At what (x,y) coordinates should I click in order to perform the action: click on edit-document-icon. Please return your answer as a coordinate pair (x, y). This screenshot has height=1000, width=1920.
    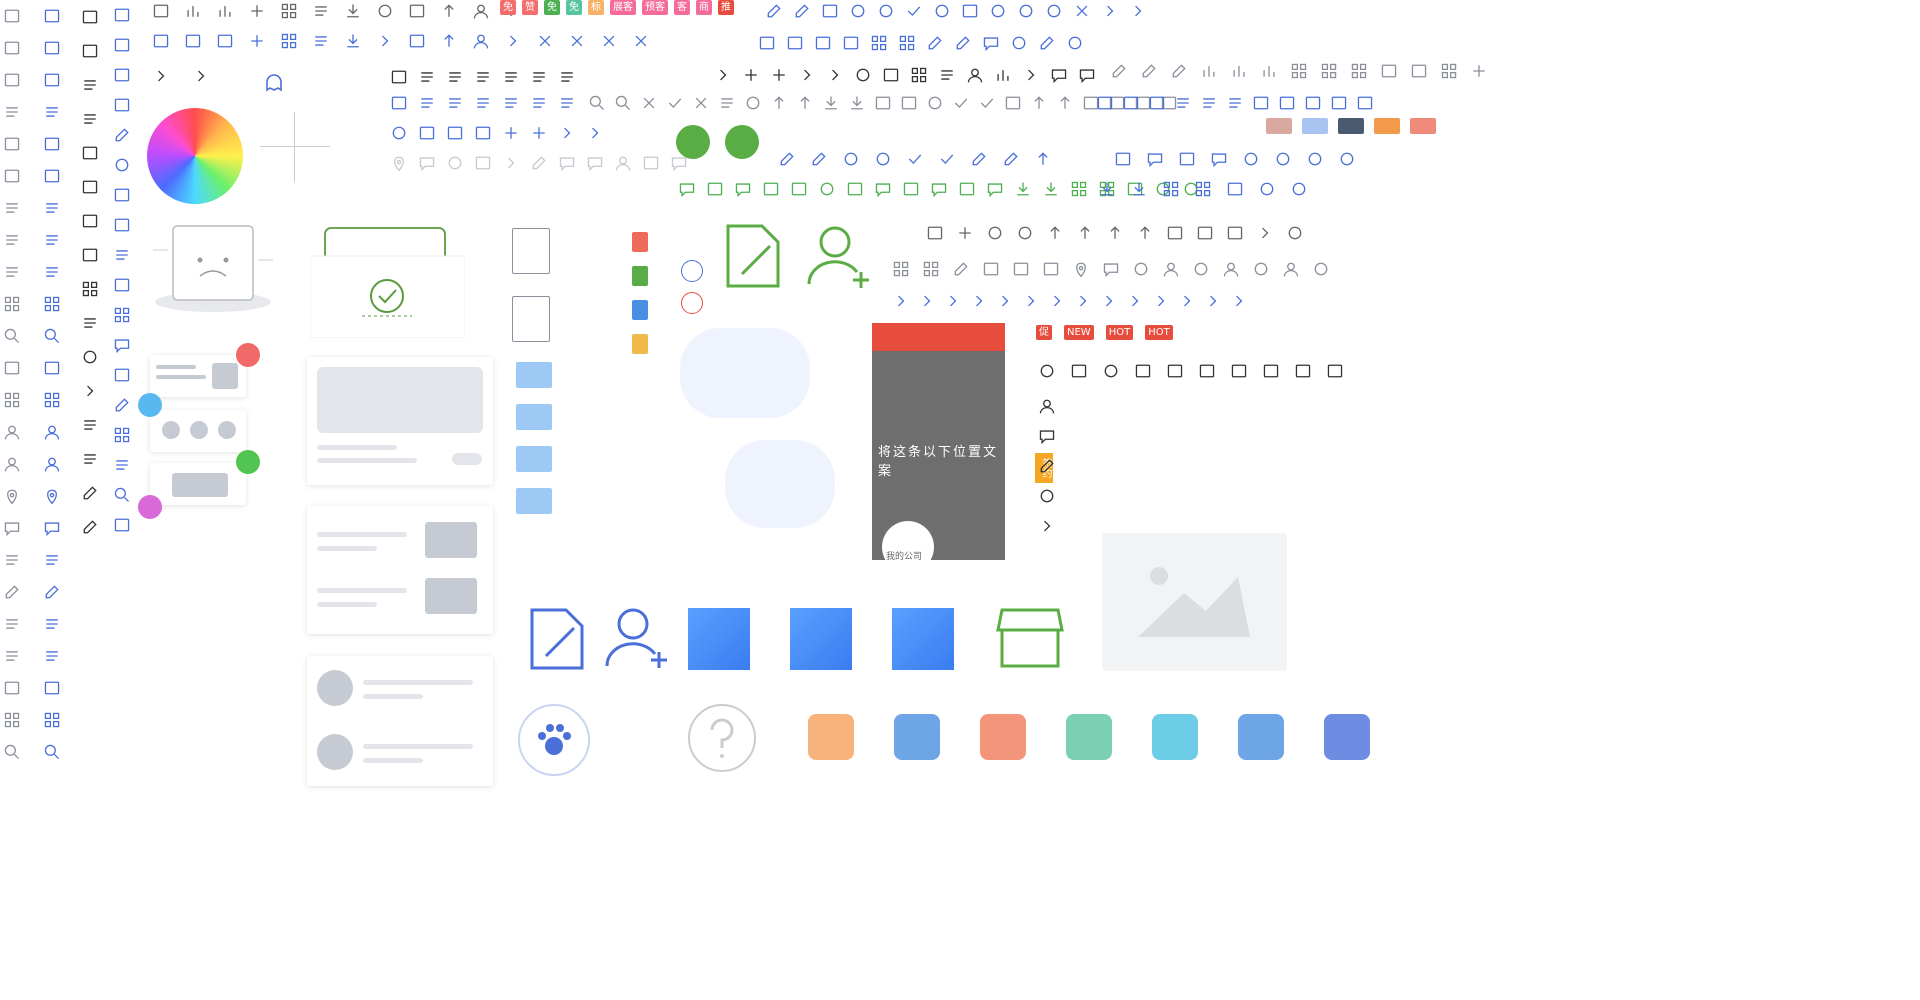
    Looking at the image, I should click on (753, 258).